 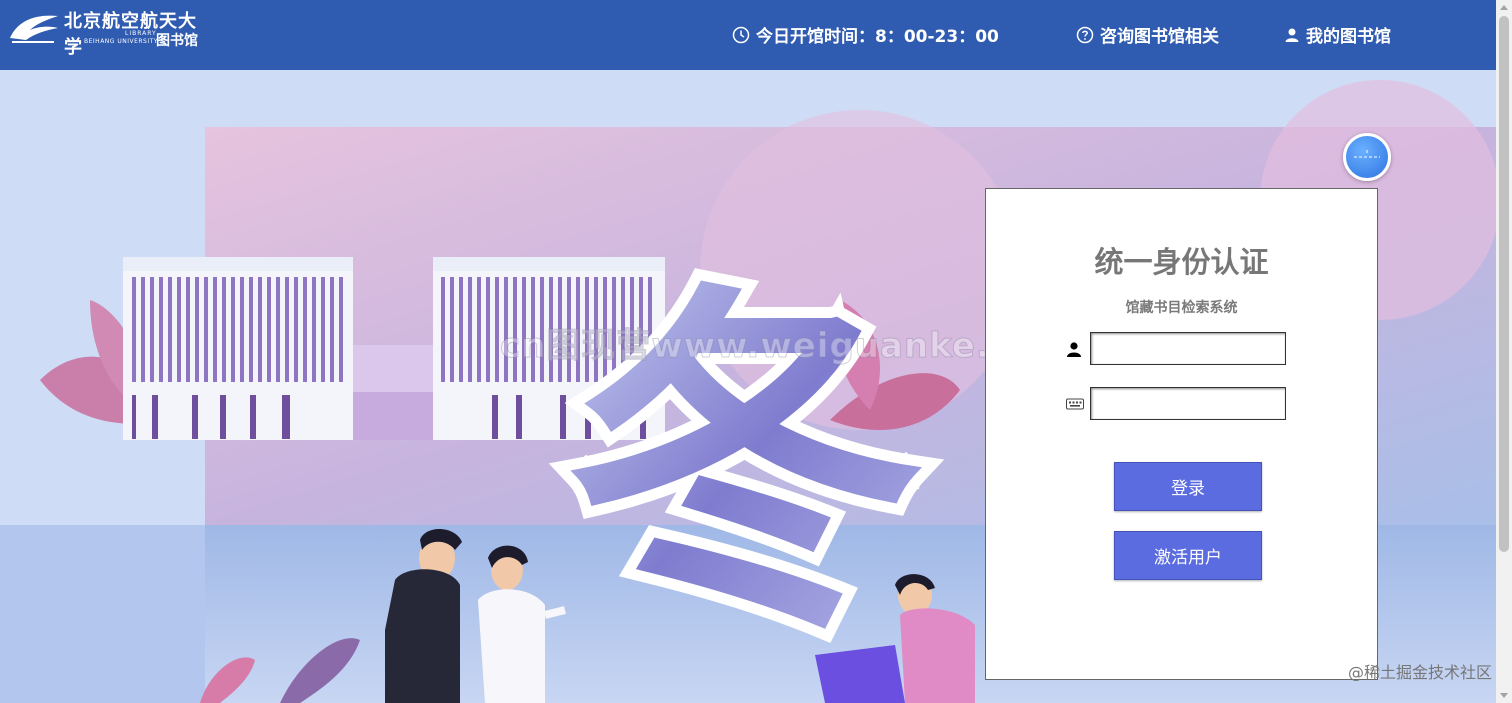 What do you see at coordinates (1188, 486) in the screenshot?
I see `login-button: 登录` at bounding box center [1188, 486].